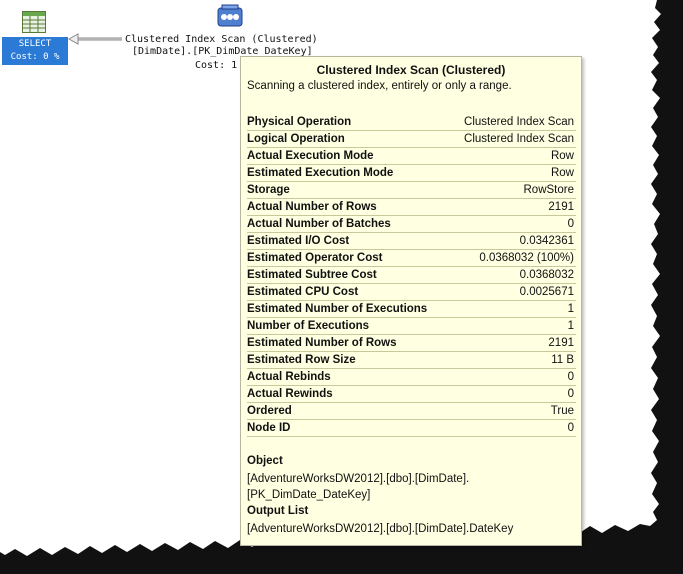  I want to click on property-name: Actual Number of Batches, so click(319, 224).